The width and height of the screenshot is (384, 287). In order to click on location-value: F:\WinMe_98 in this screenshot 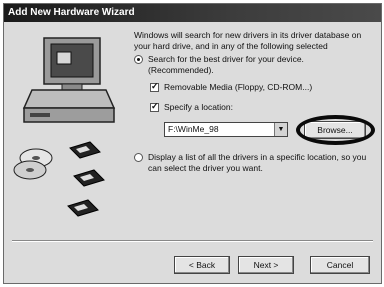, I will do `click(193, 129)`.